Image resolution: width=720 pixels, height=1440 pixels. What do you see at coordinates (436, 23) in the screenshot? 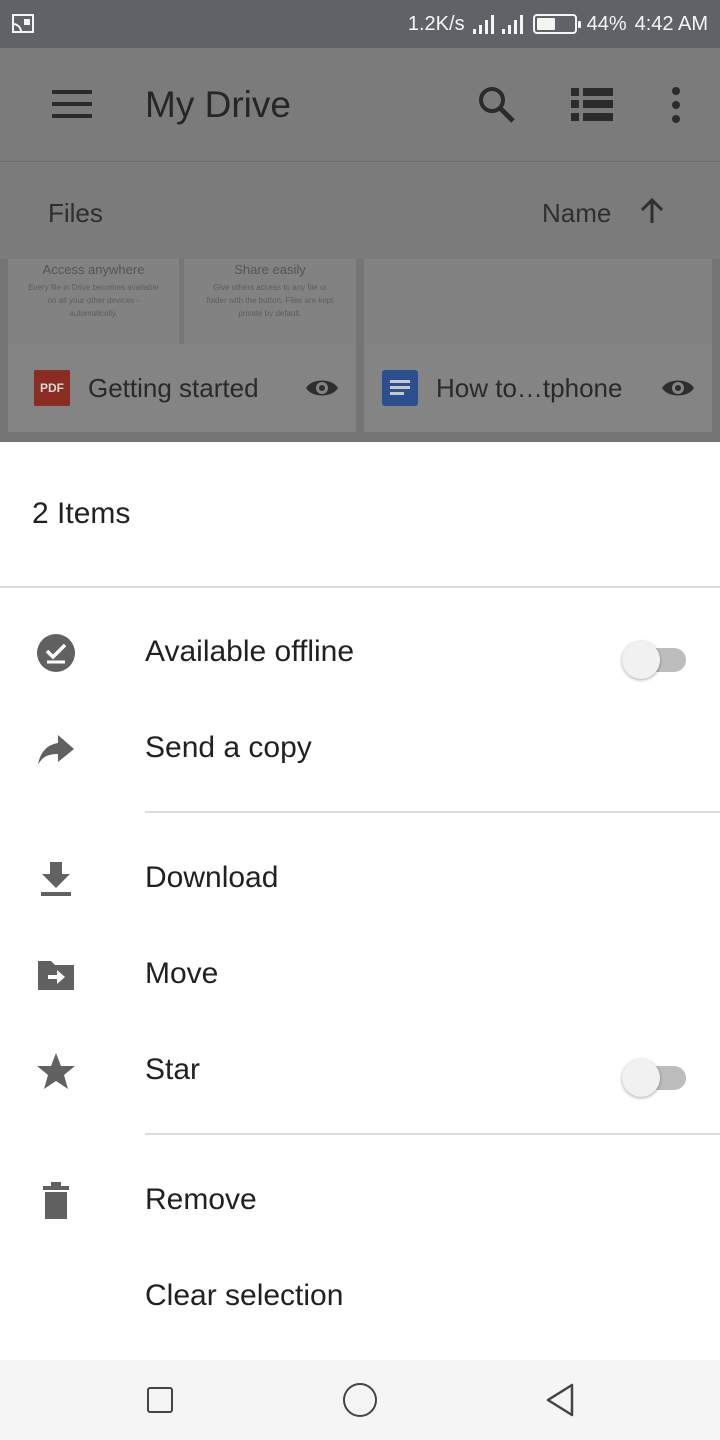
I see `net-speed: 1.2K/s` at bounding box center [436, 23].